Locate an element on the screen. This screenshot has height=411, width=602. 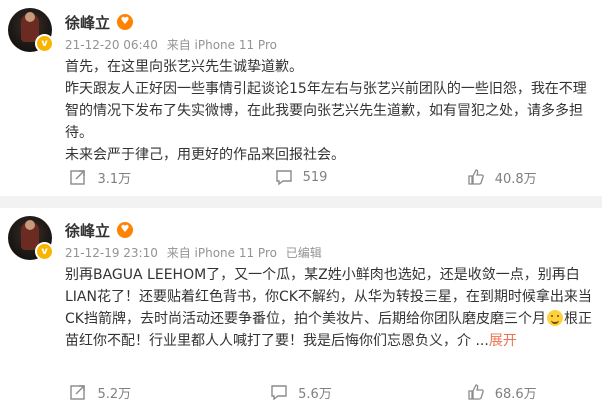
like-button: 68.6万 is located at coordinates (501, 392).